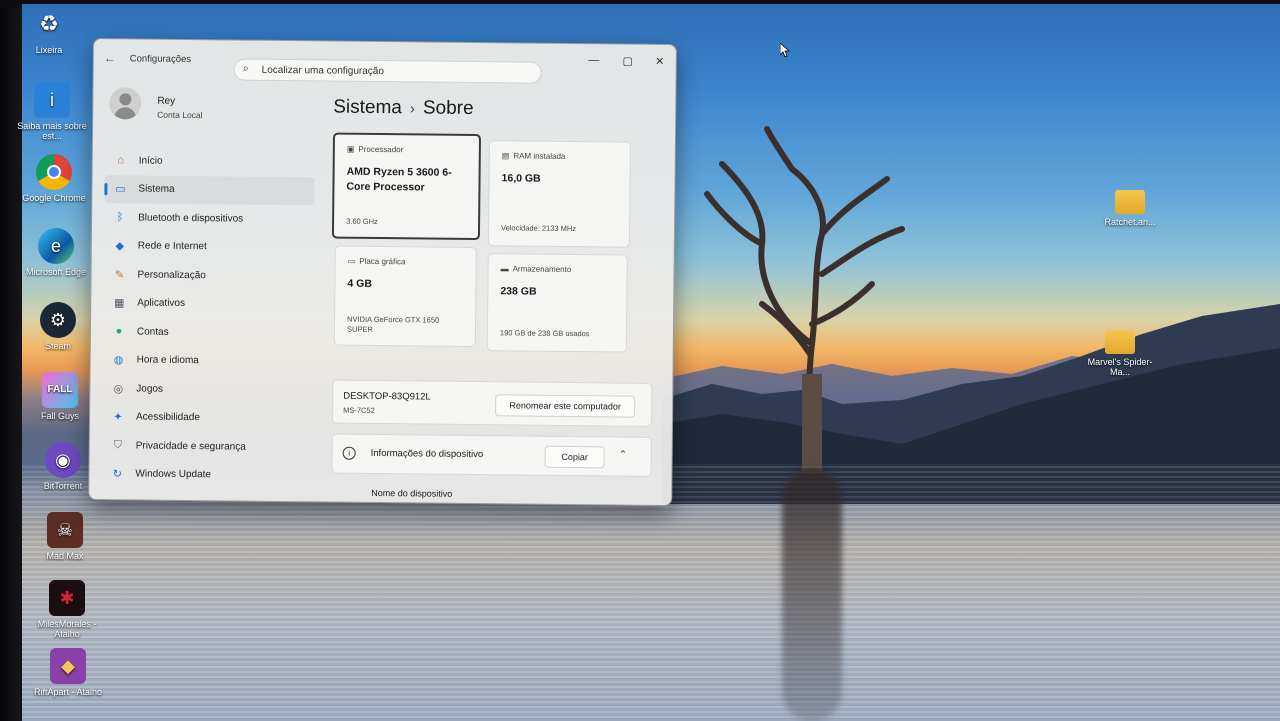 The image size is (1280, 721). Describe the element at coordinates (387, 71) in the screenshot. I see `search-box: ⌕ Localizar uma configuração` at that location.